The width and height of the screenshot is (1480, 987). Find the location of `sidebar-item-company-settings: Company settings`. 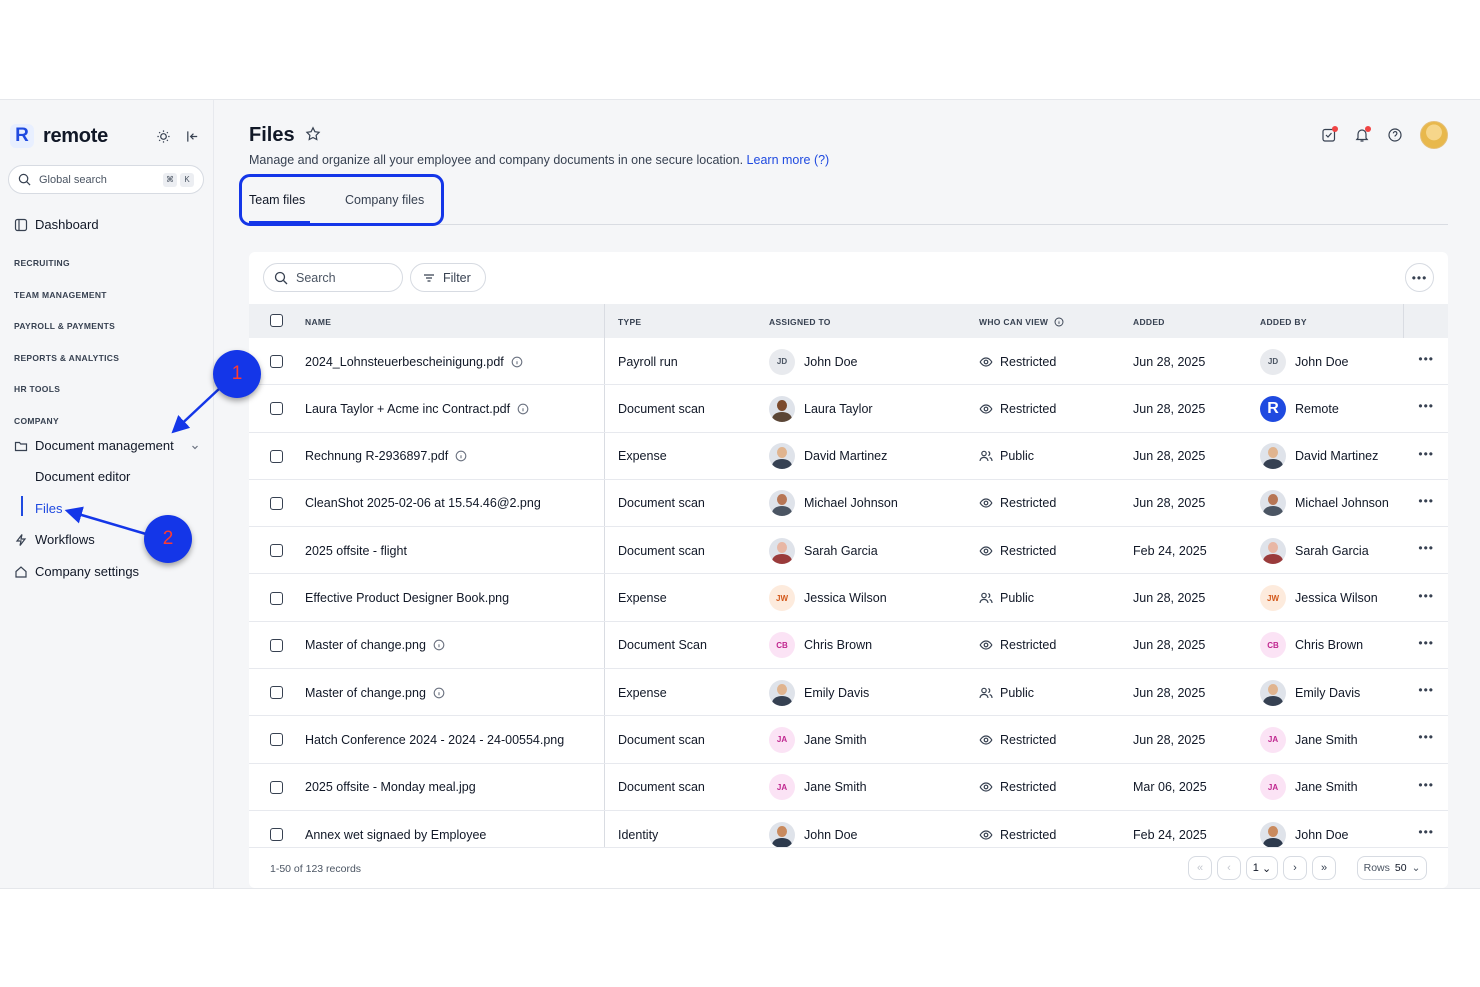

sidebar-item-company-settings: Company settings is located at coordinates (76, 571).